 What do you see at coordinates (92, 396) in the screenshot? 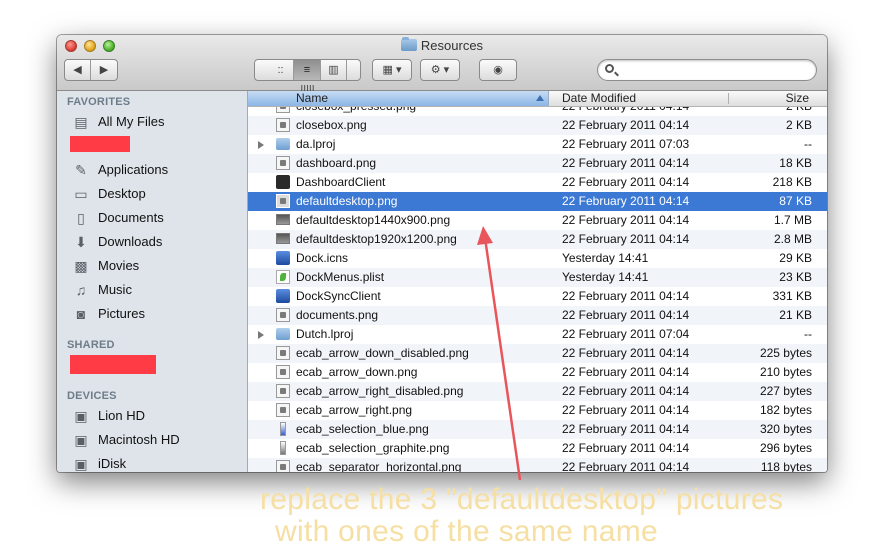
I see `devices-header: DEVICES` at bounding box center [92, 396].